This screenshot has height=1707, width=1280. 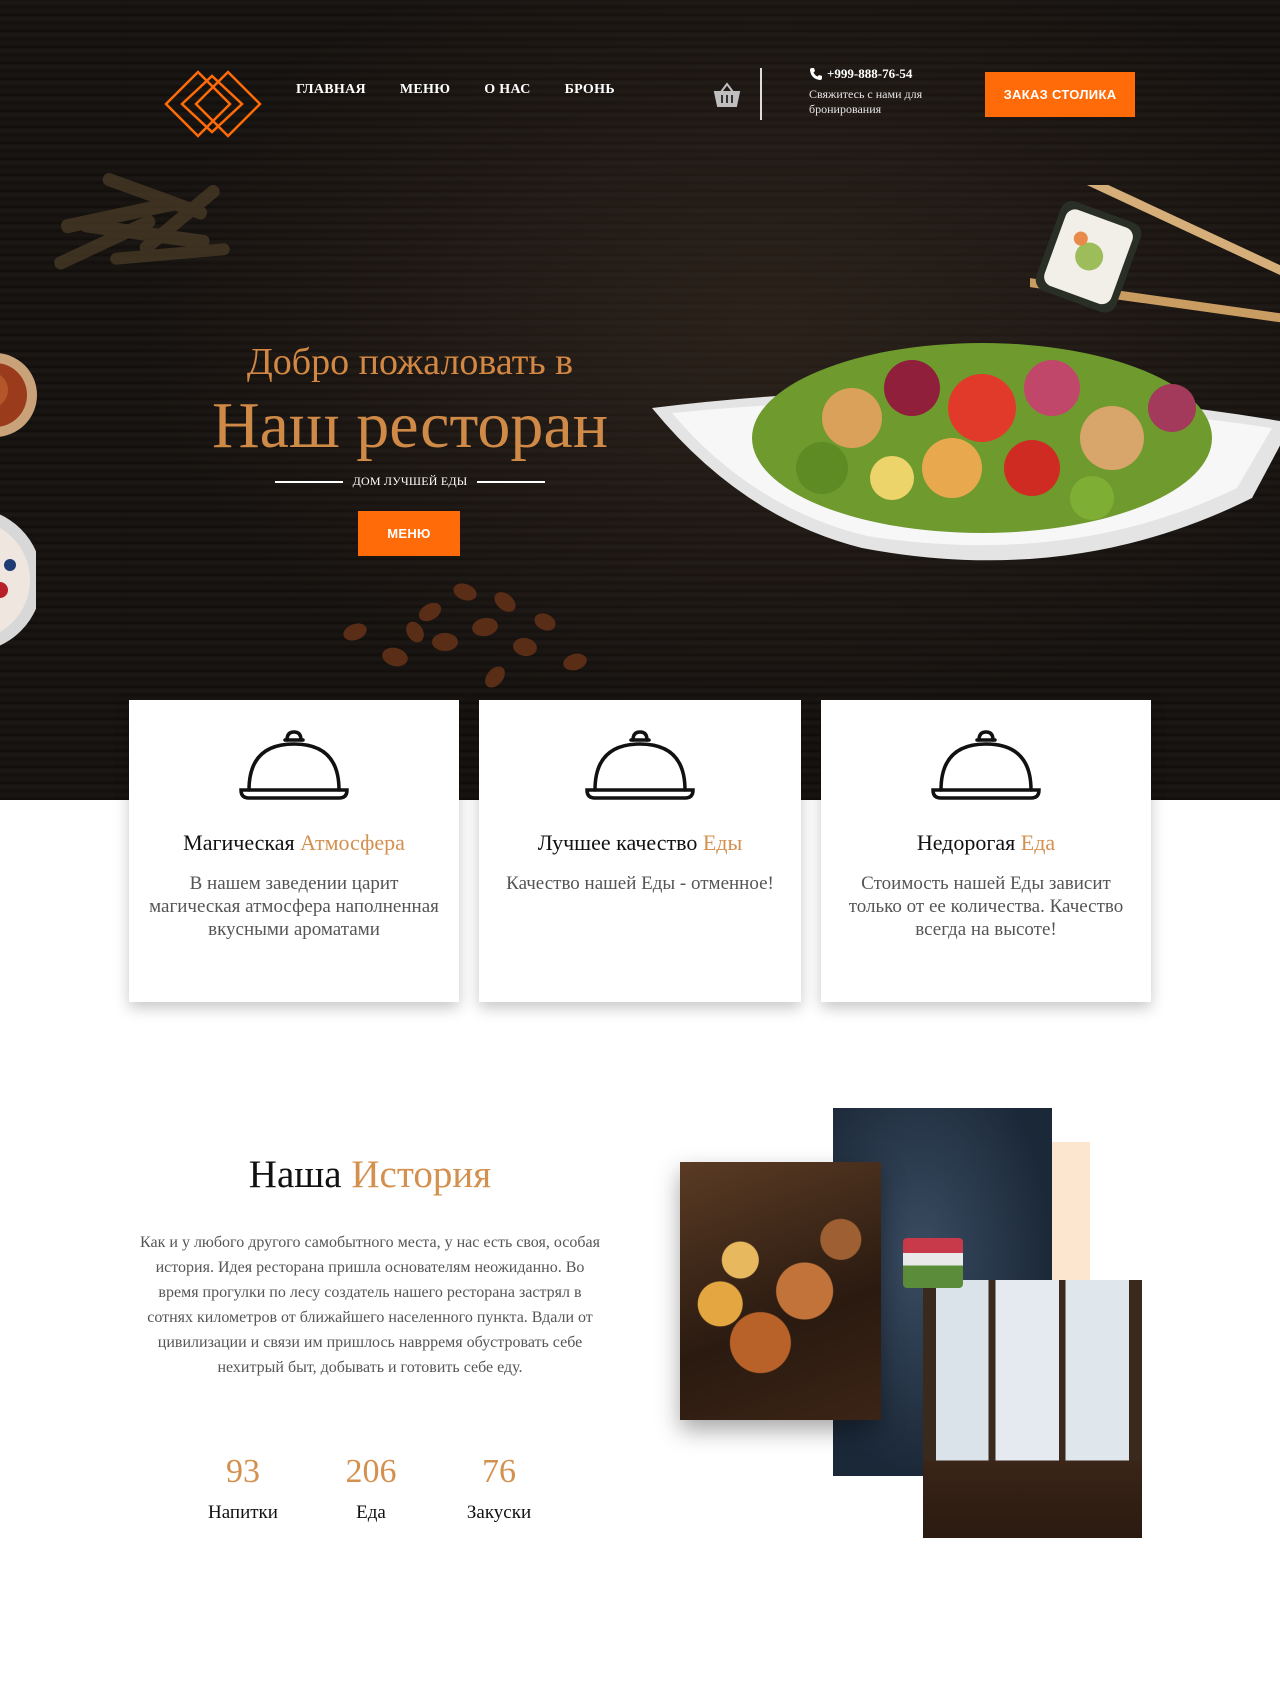 I want to click on tagline-line-left, so click(x=309, y=481).